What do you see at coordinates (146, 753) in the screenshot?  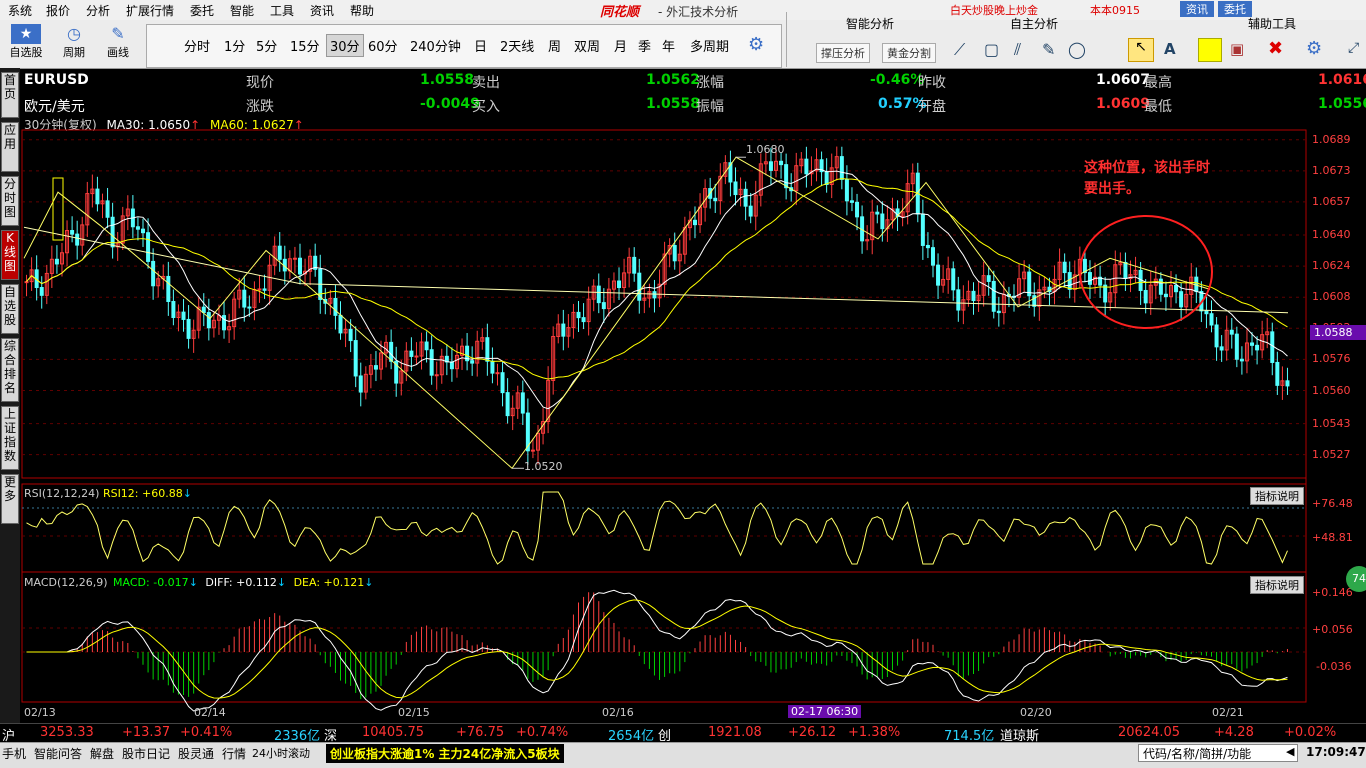 I see `status-diary: 股市日记` at bounding box center [146, 753].